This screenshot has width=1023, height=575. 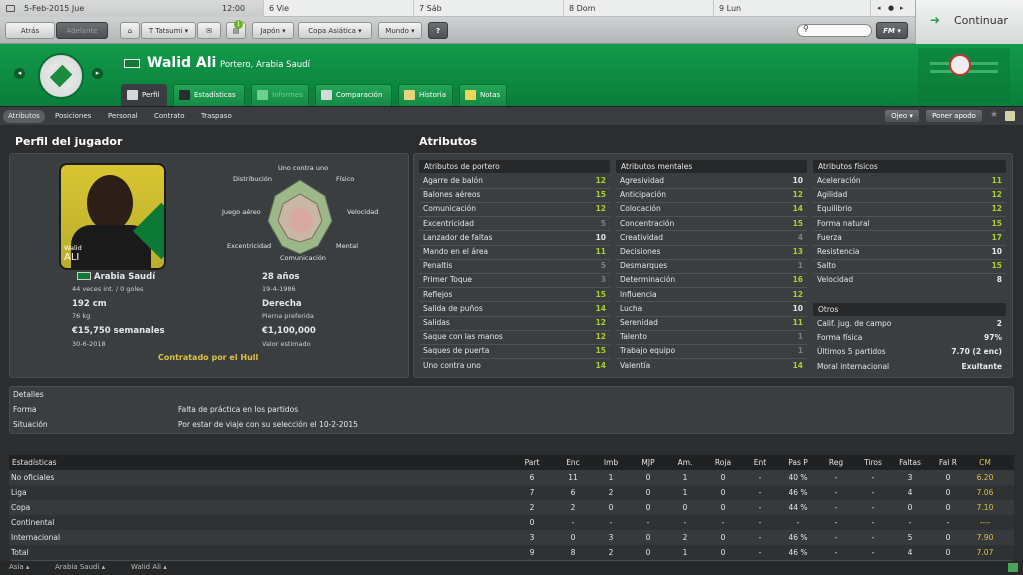 I want to click on subtab-atributos: Atributos, so click(x=24, y=116).